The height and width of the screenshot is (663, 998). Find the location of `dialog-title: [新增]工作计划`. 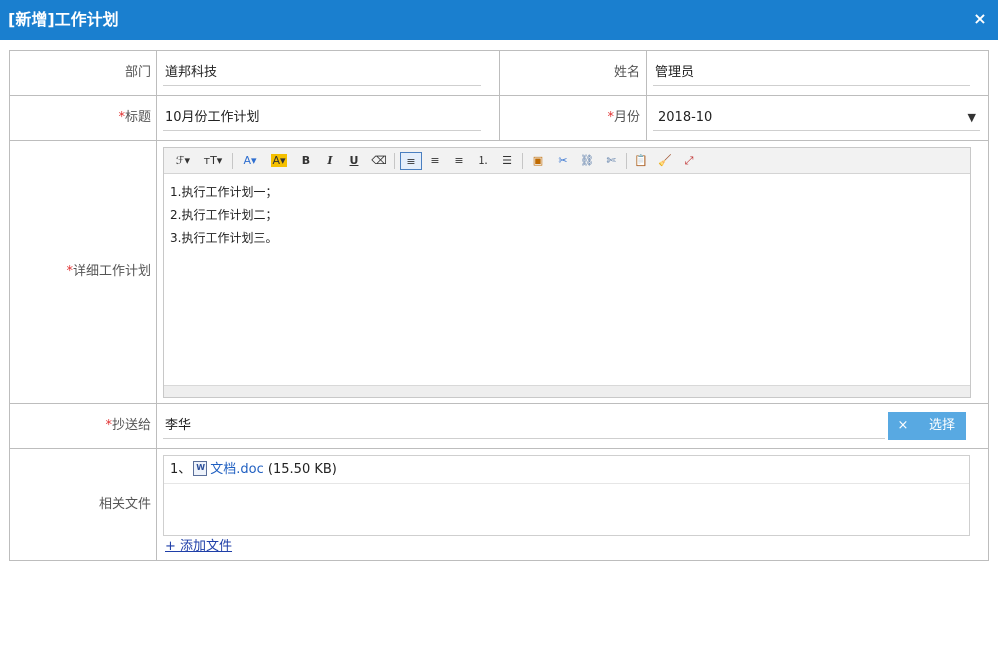

dialog-title: [新增]工作计划 is located at coordinates (63, 19).